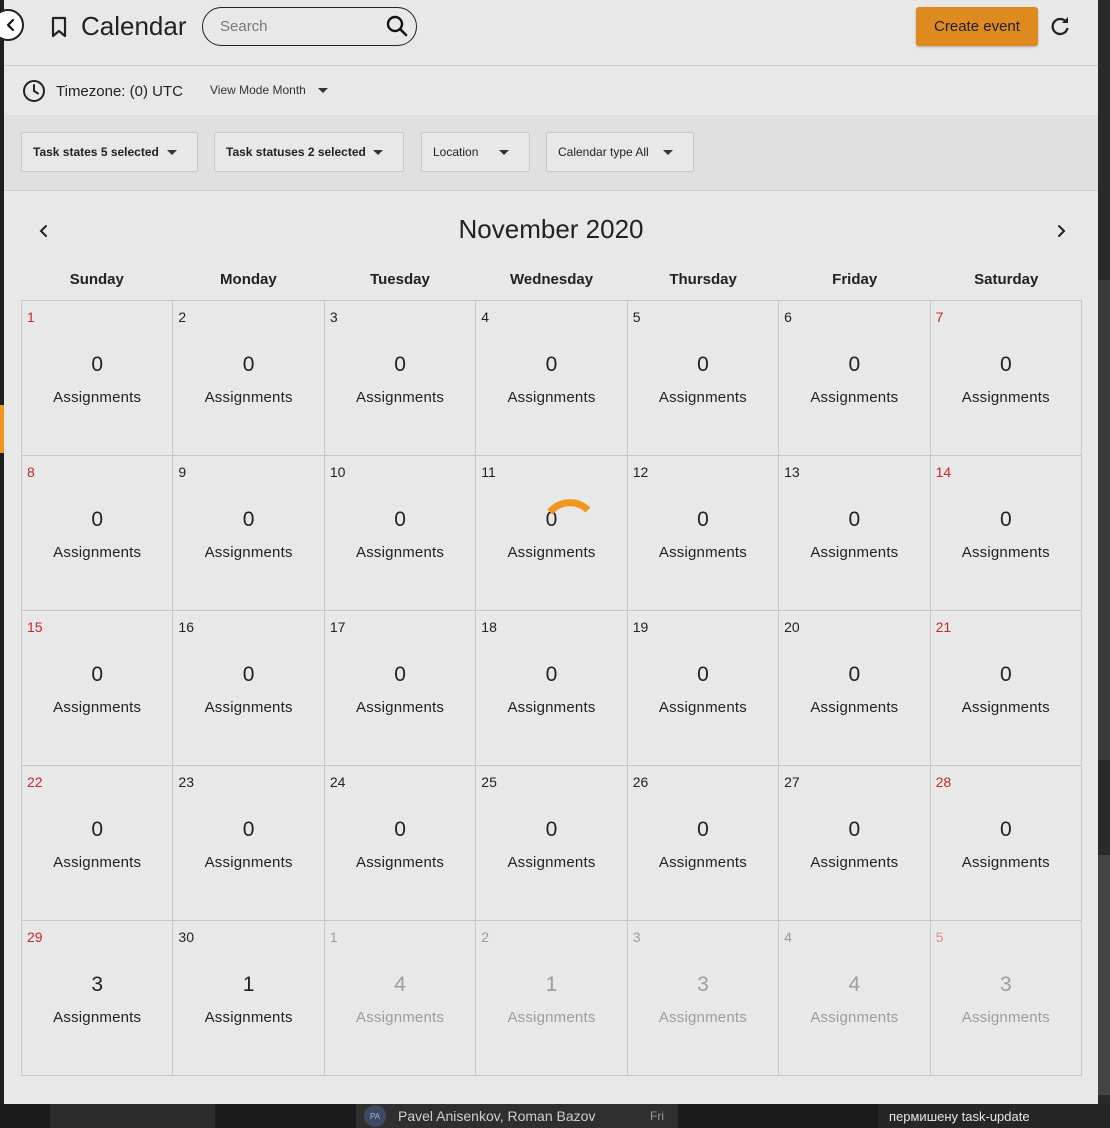  Describe the element at coordinates (552, 998) in the screenshot. I see `day-cell: 2 1 Assignments` at that location.